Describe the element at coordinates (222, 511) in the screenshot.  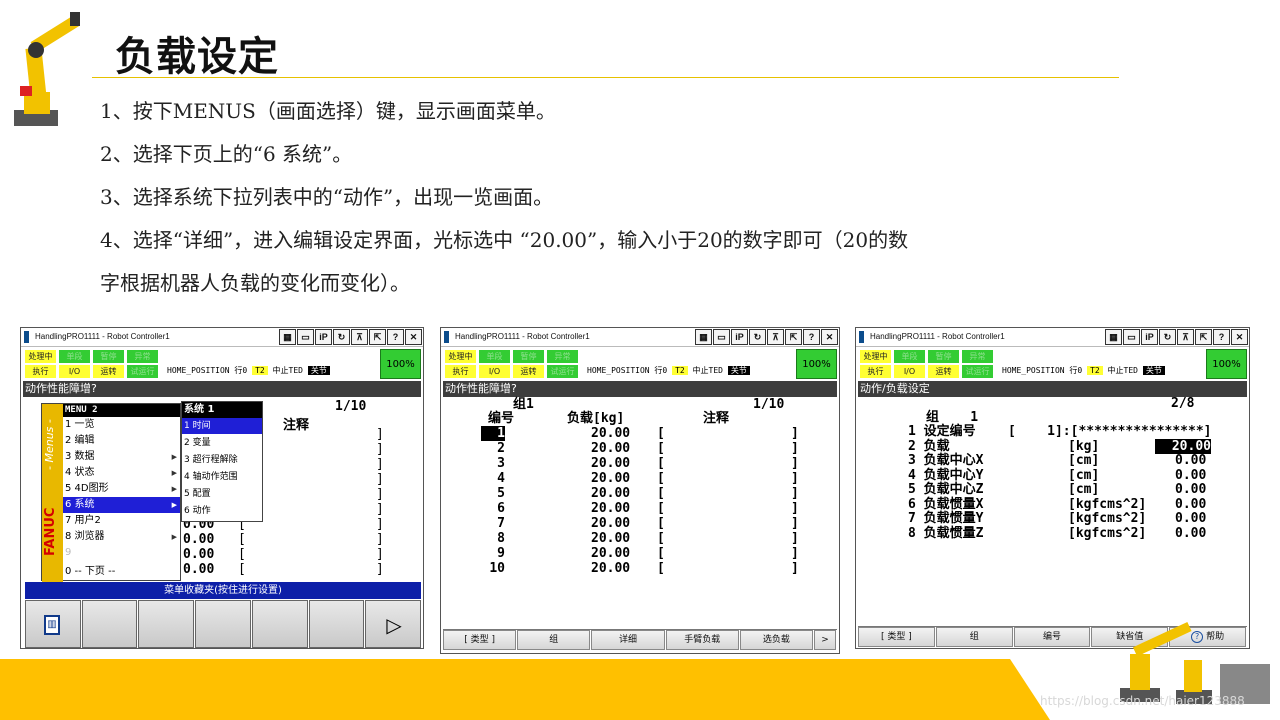
I see `submenu-item-motion: 6 动作` at that location.